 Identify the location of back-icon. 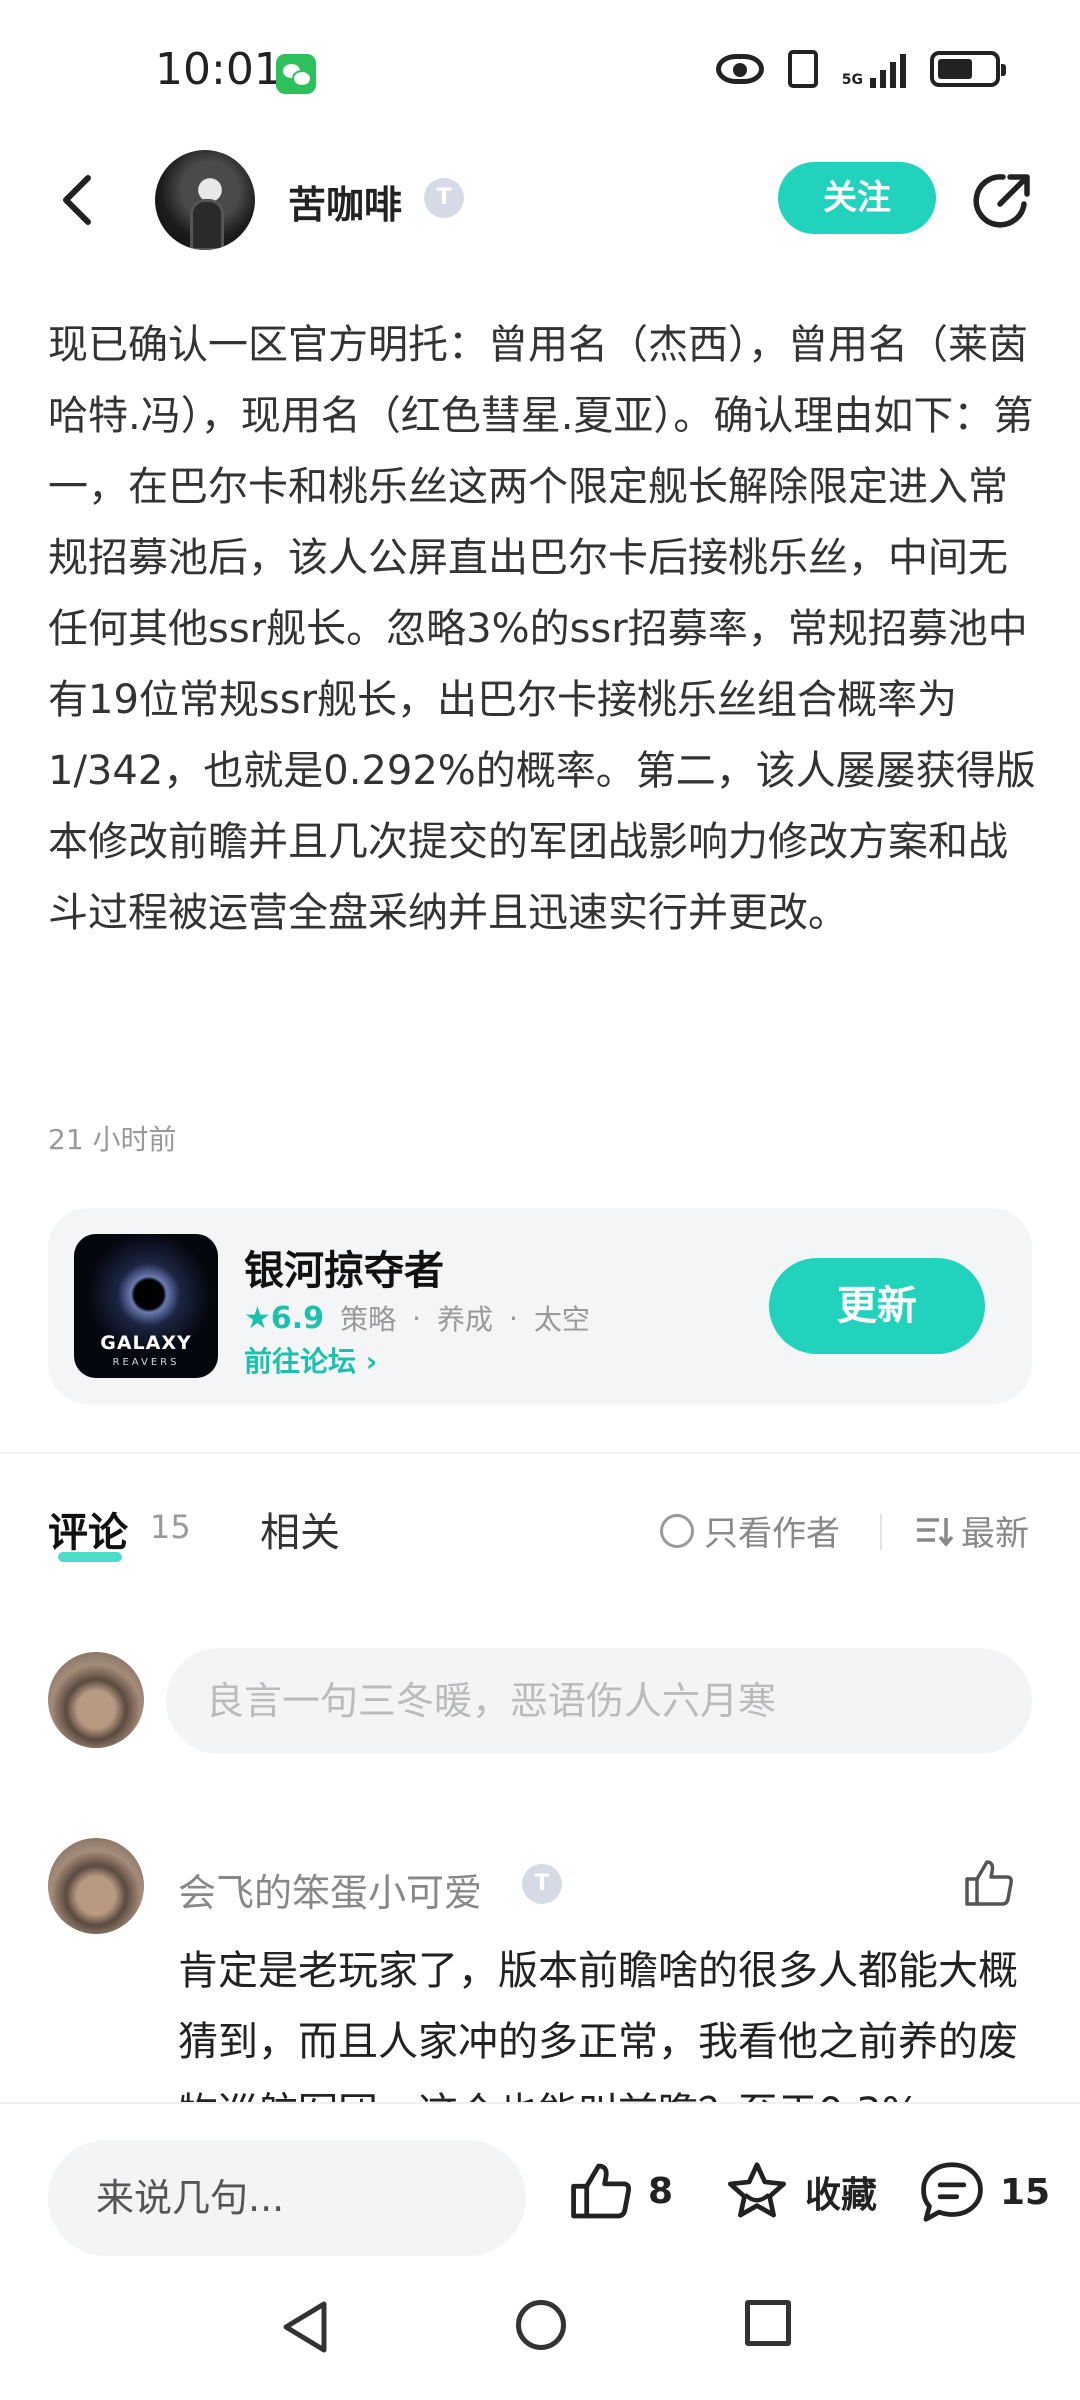
(80, 200).